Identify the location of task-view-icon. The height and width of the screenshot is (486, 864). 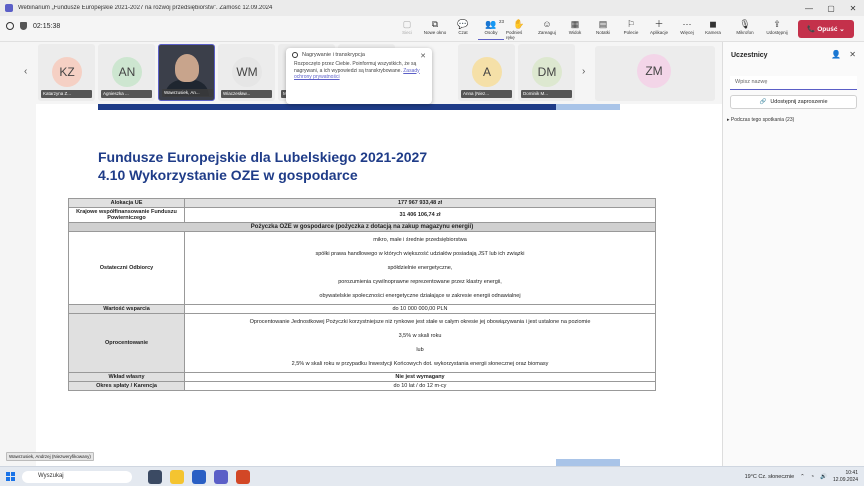
(155, 477).